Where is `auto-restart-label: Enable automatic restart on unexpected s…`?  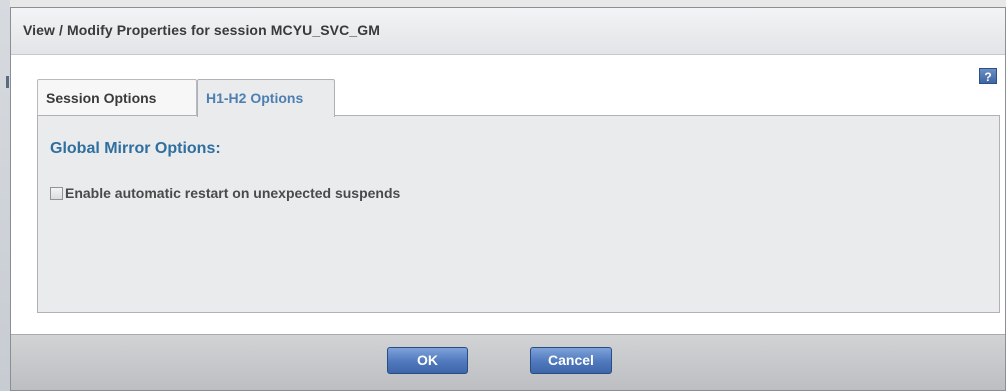 auto-restart-label: Enable automatic restart on unexpected s… is located at coordinates (233, 193).